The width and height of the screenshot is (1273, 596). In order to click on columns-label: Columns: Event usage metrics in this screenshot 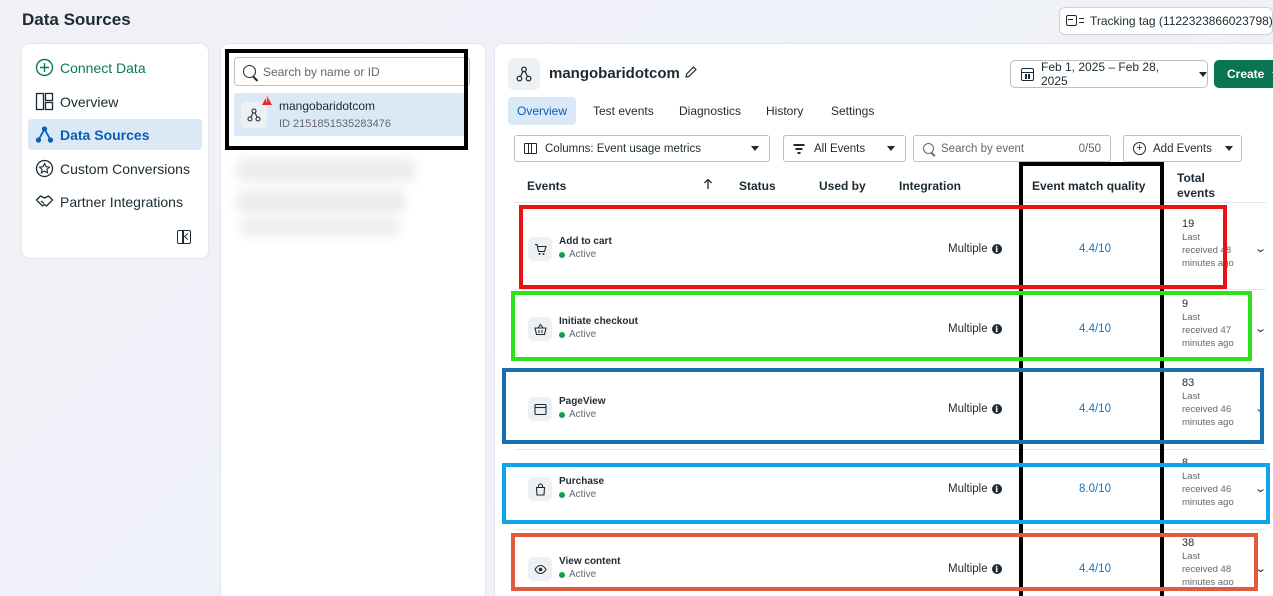, I will do `click(623, 148)`.